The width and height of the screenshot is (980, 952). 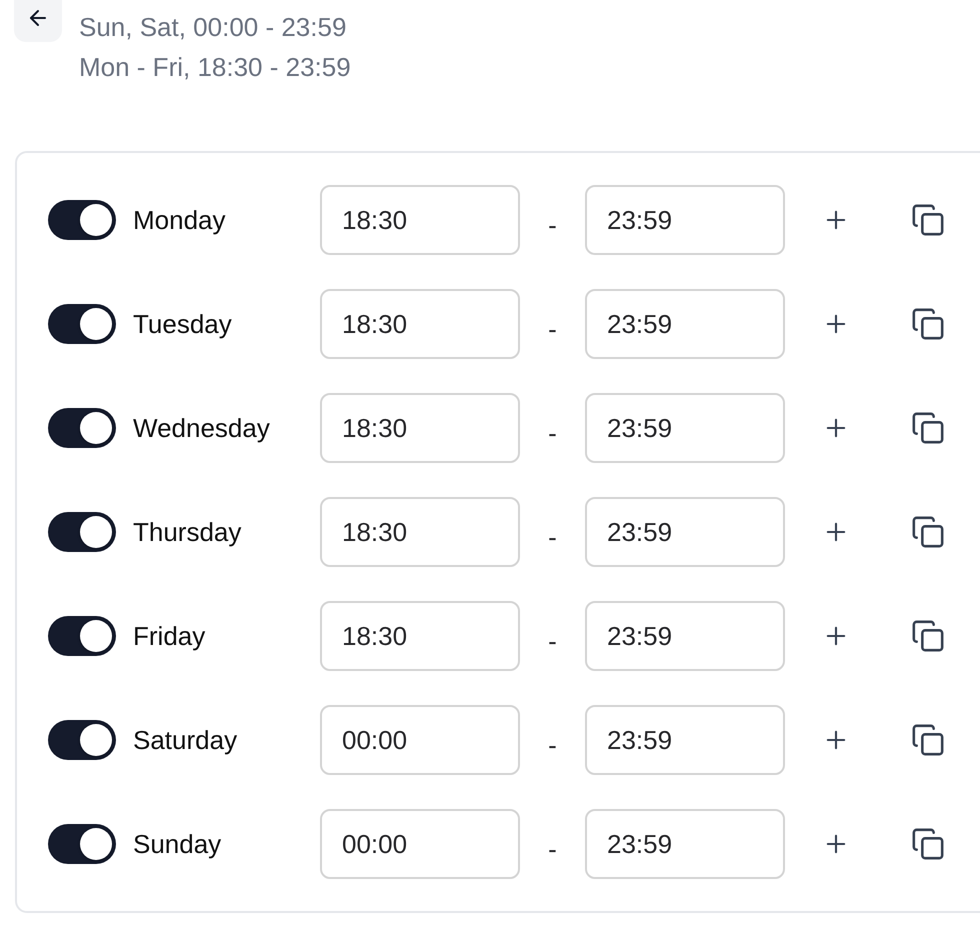 I want to click on day-label: Saturday, so click(x=185, y=740).